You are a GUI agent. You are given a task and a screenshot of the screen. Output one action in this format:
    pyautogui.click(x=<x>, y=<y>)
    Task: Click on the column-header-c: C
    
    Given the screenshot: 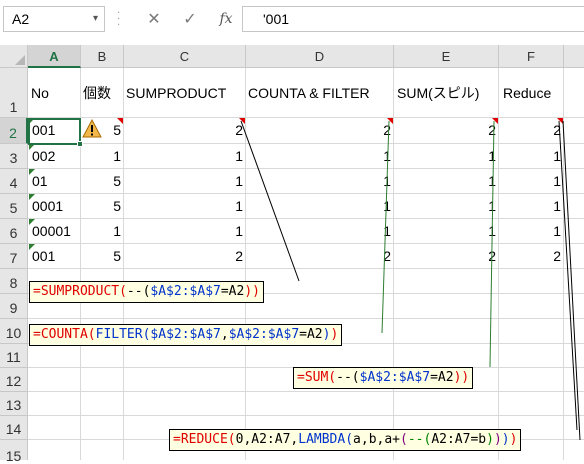 What is the action you would take?
    pyautogui.click(x=185, y=56)
    